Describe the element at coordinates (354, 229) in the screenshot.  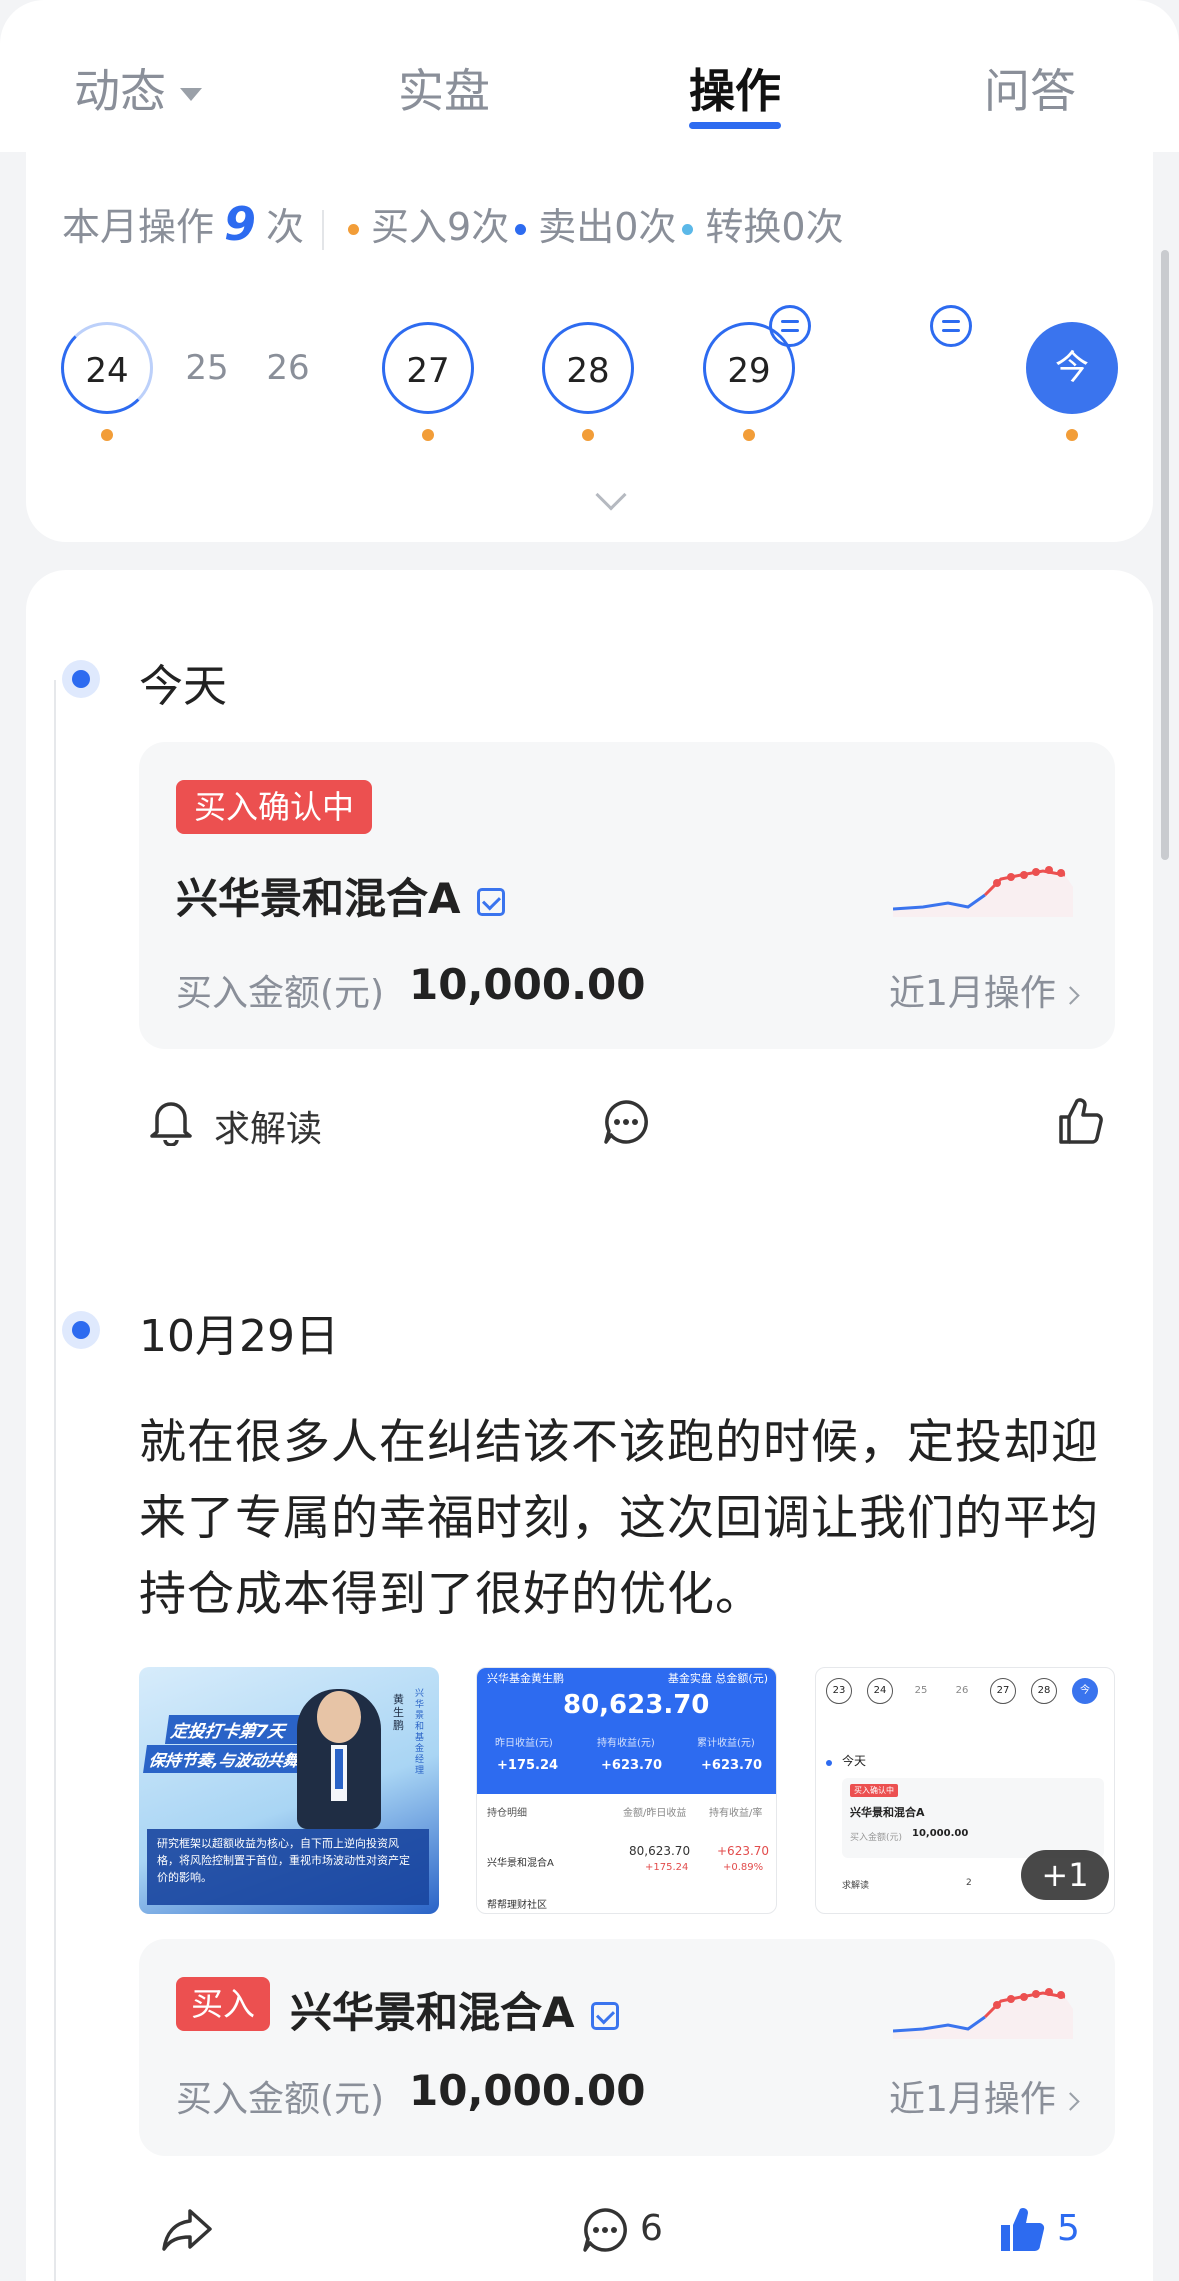
I see `buy-dot-icon` at that location.